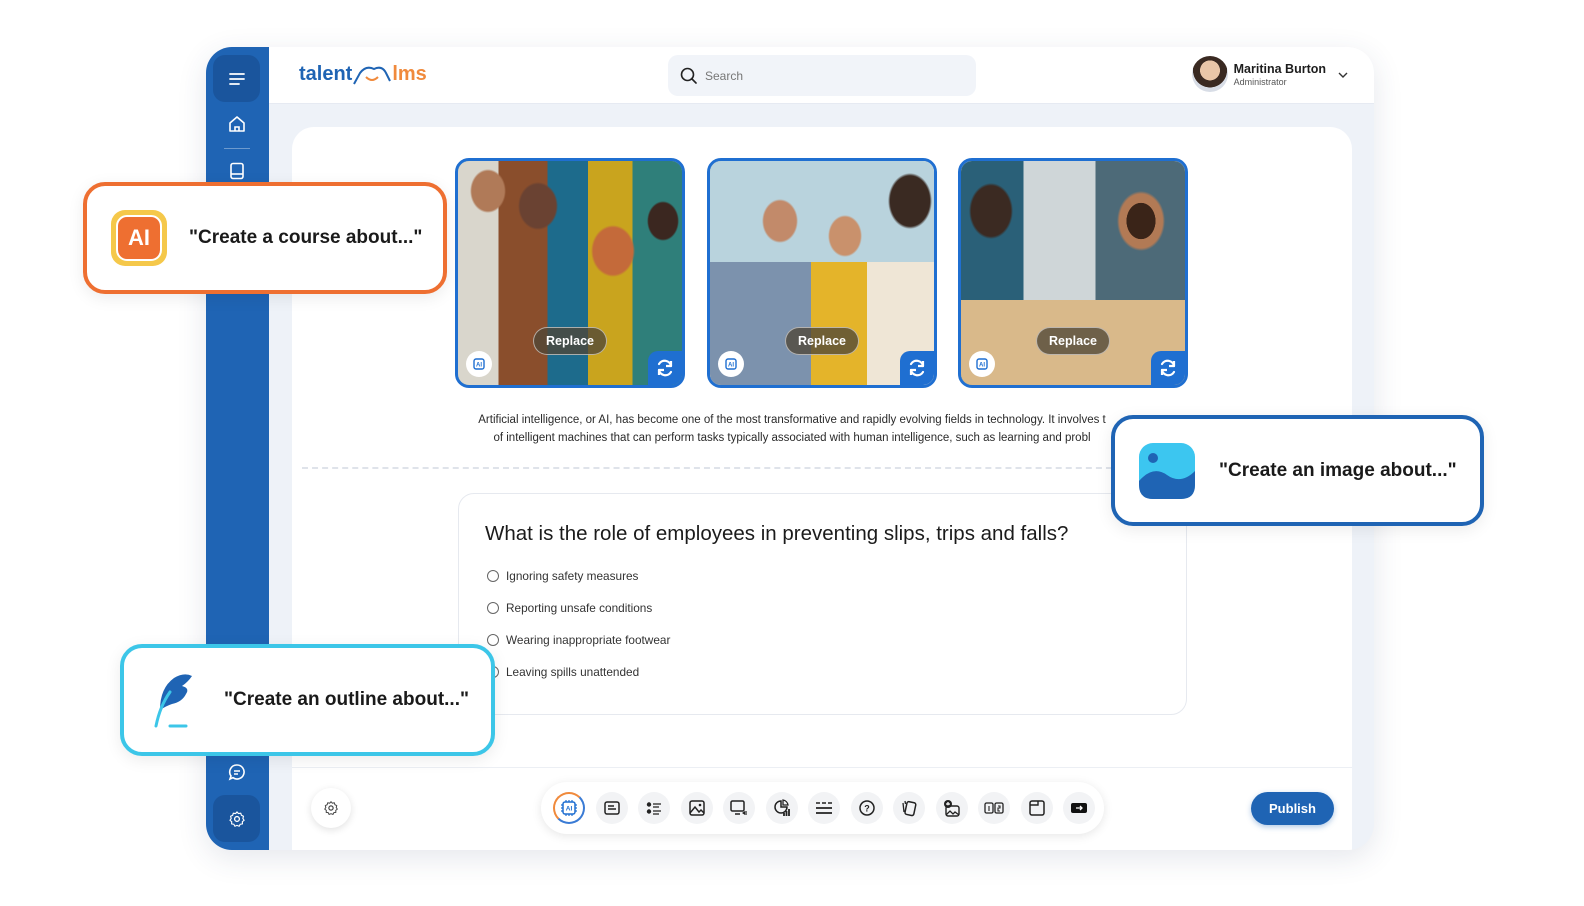 The image size is (1584, 906). I want to click on columns-icon, so click(994, 808).